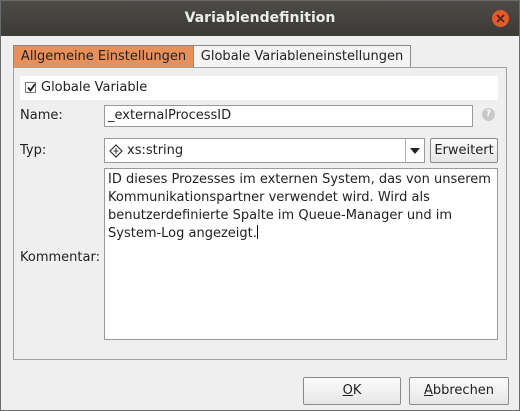  I want to click on type-combobox: xs:string, so click(264, 150).